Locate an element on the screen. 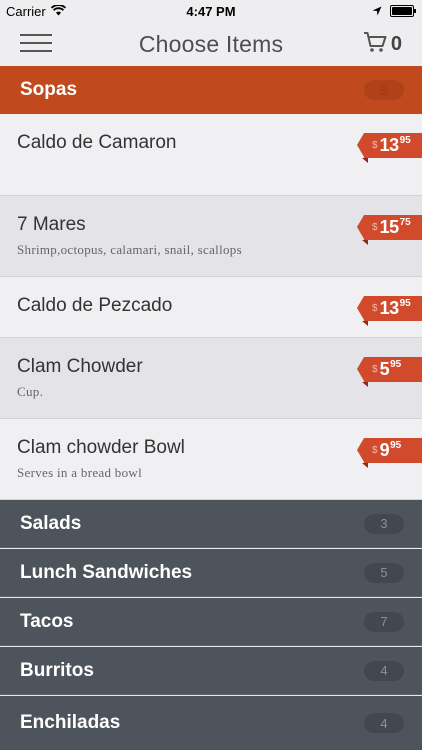 This screenshot has height=750, width=422. page-title: Choose Items is located at coordinates (211, 43).